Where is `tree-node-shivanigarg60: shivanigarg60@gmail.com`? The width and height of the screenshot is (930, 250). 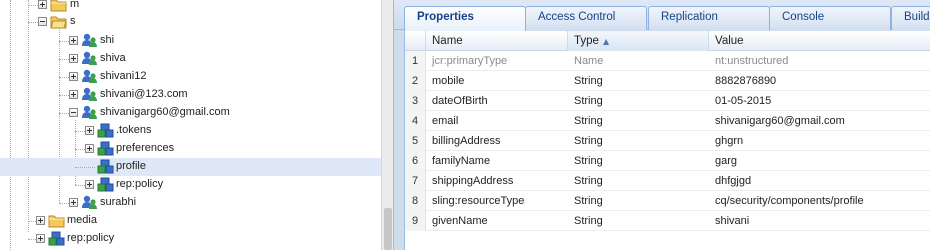
tree-node-shivanigarg60: shivanigarg60@gmail.com is located at coordinates (190, 113).